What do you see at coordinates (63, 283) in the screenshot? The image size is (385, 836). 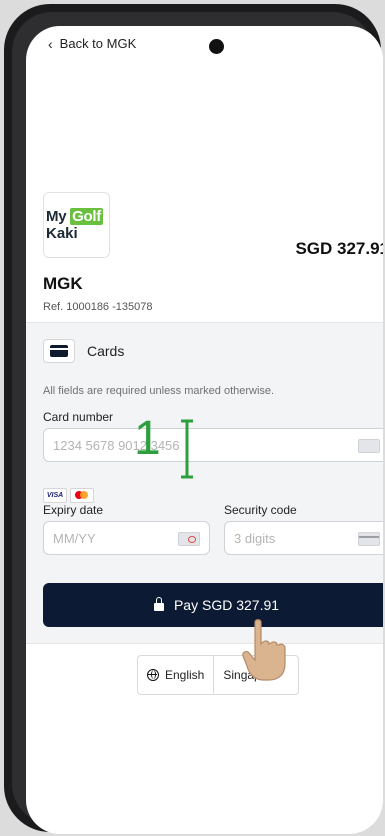 I see `merchant-name: MGK` at bounding box center [63, 283].